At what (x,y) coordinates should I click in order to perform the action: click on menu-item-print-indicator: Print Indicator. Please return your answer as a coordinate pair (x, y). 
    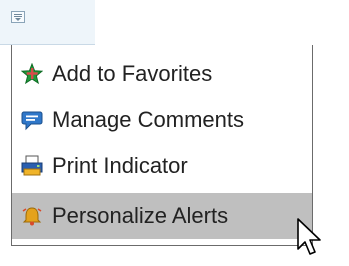
    Looking at the image, I should click on (162, 166).